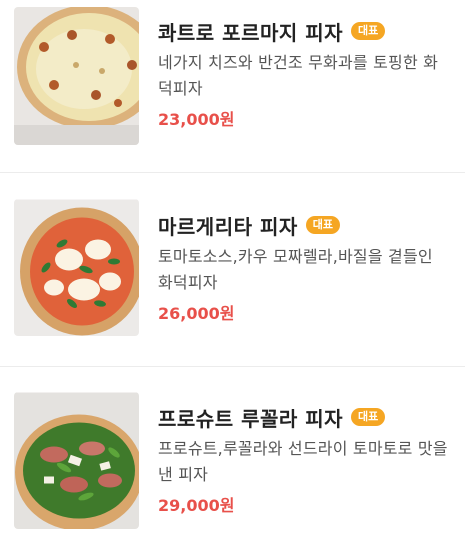 This screenshot has height=554, width=465. What do you see at coordinates (251, 418) in the screenshot?
I see `item-name: 프로슈트 루꼴라 피자` at bounding box center [251, 418].